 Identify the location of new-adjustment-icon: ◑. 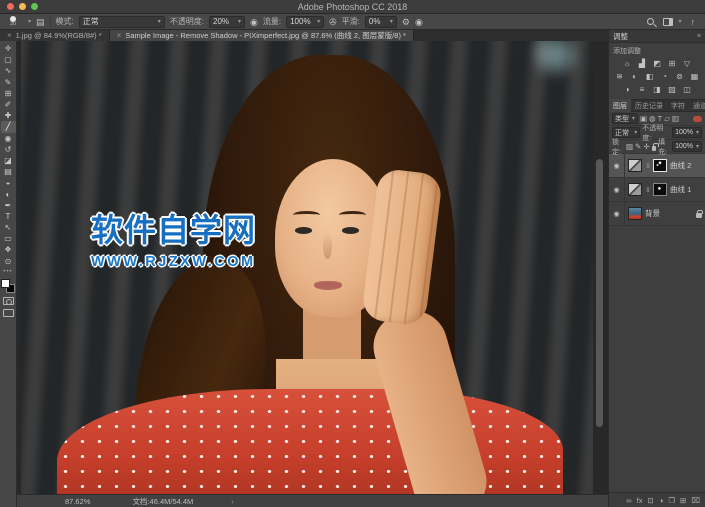
(661, 500).